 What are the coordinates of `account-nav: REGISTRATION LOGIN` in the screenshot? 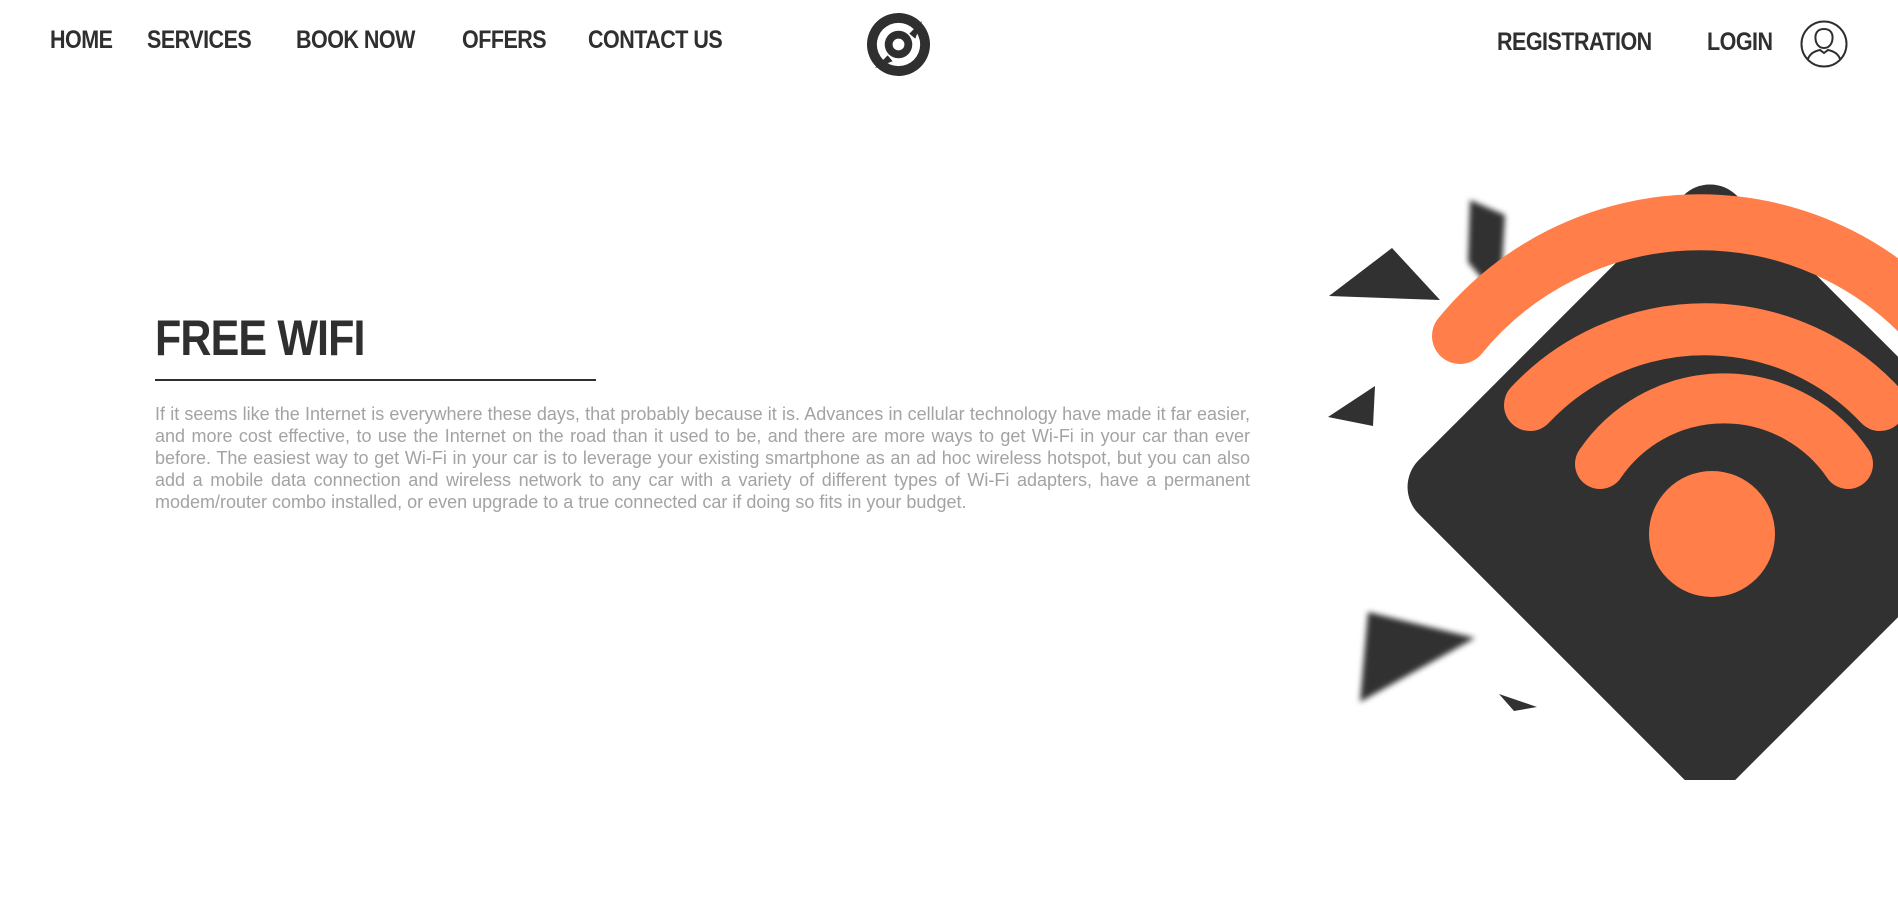 It's located at (1640, 42).